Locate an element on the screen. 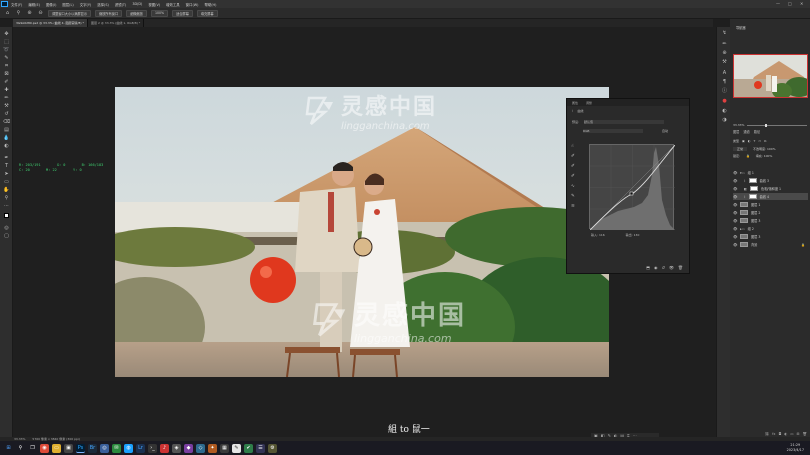 The height and width of the screenshot is (455, 810). filter-smart-icon: ⧉ is located at coordinates (765, 141).